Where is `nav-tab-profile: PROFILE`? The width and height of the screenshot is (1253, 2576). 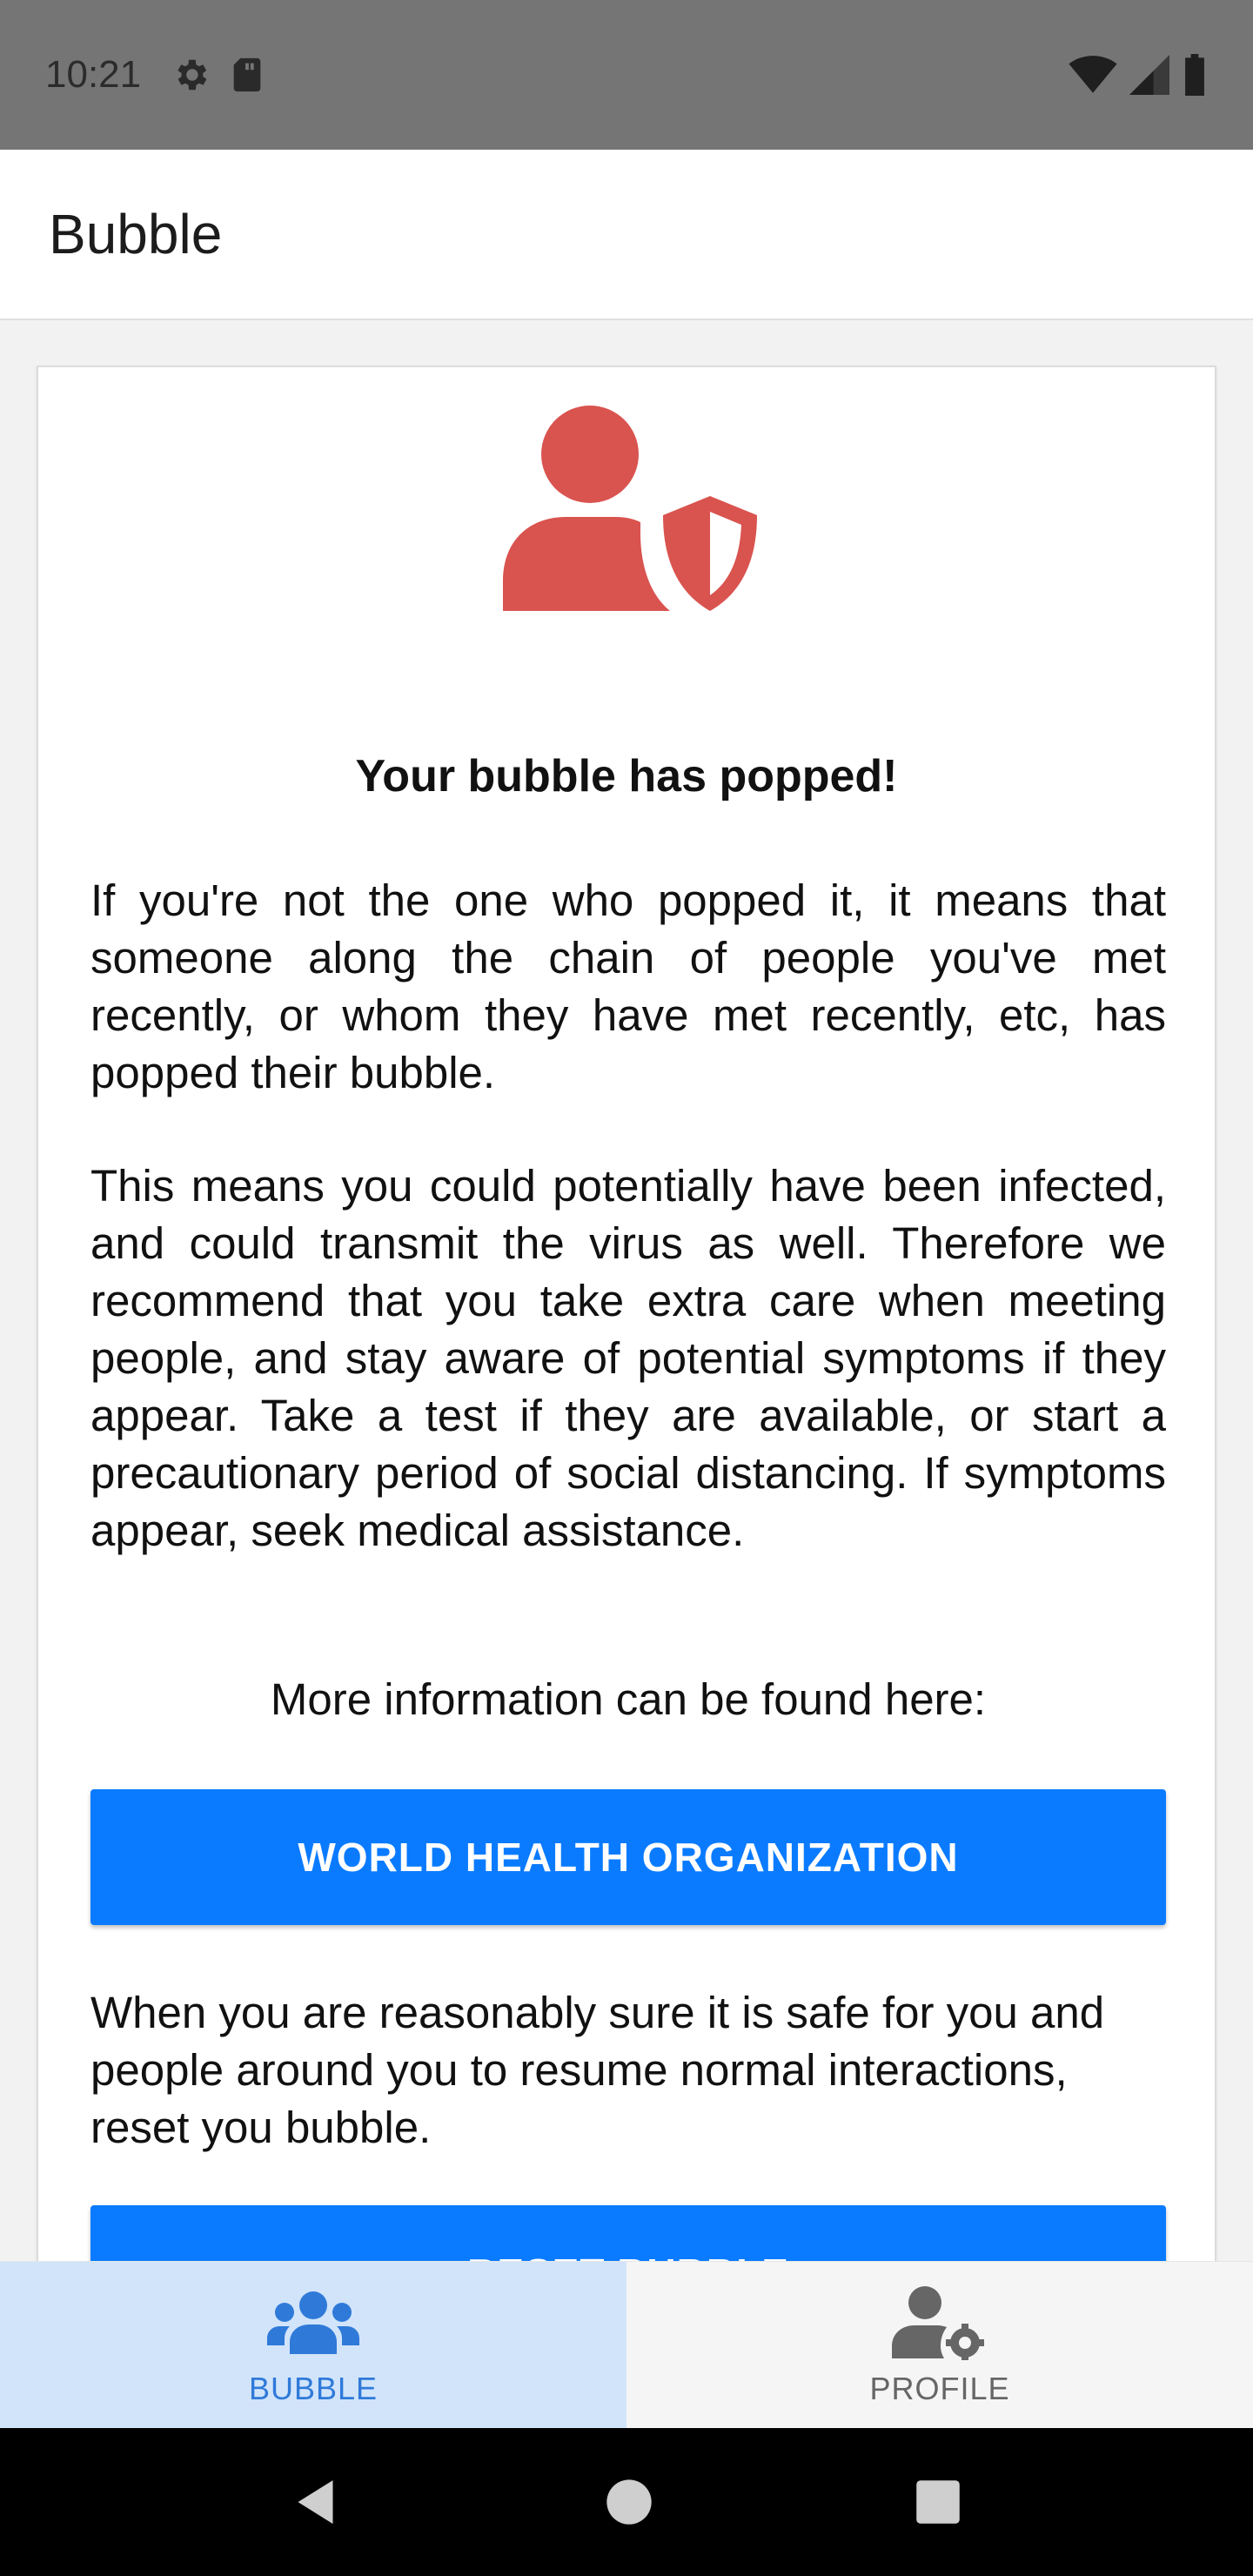 nav-tab-profile: PROFILE is located at coordinates (939, 2345).